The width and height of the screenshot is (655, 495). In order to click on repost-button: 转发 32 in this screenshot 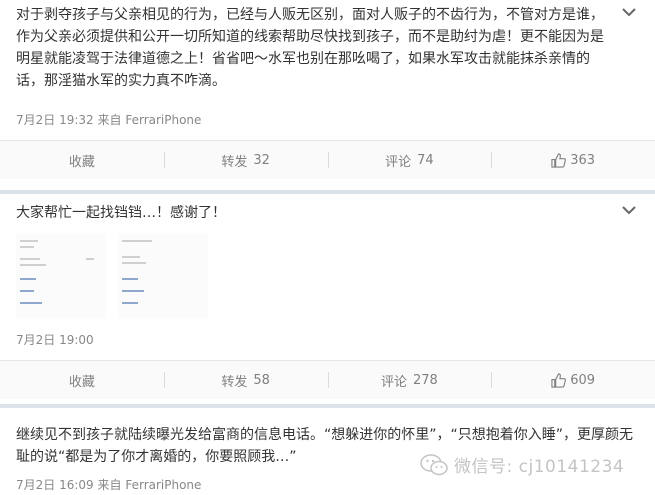, I will do `click(245, 160)`.